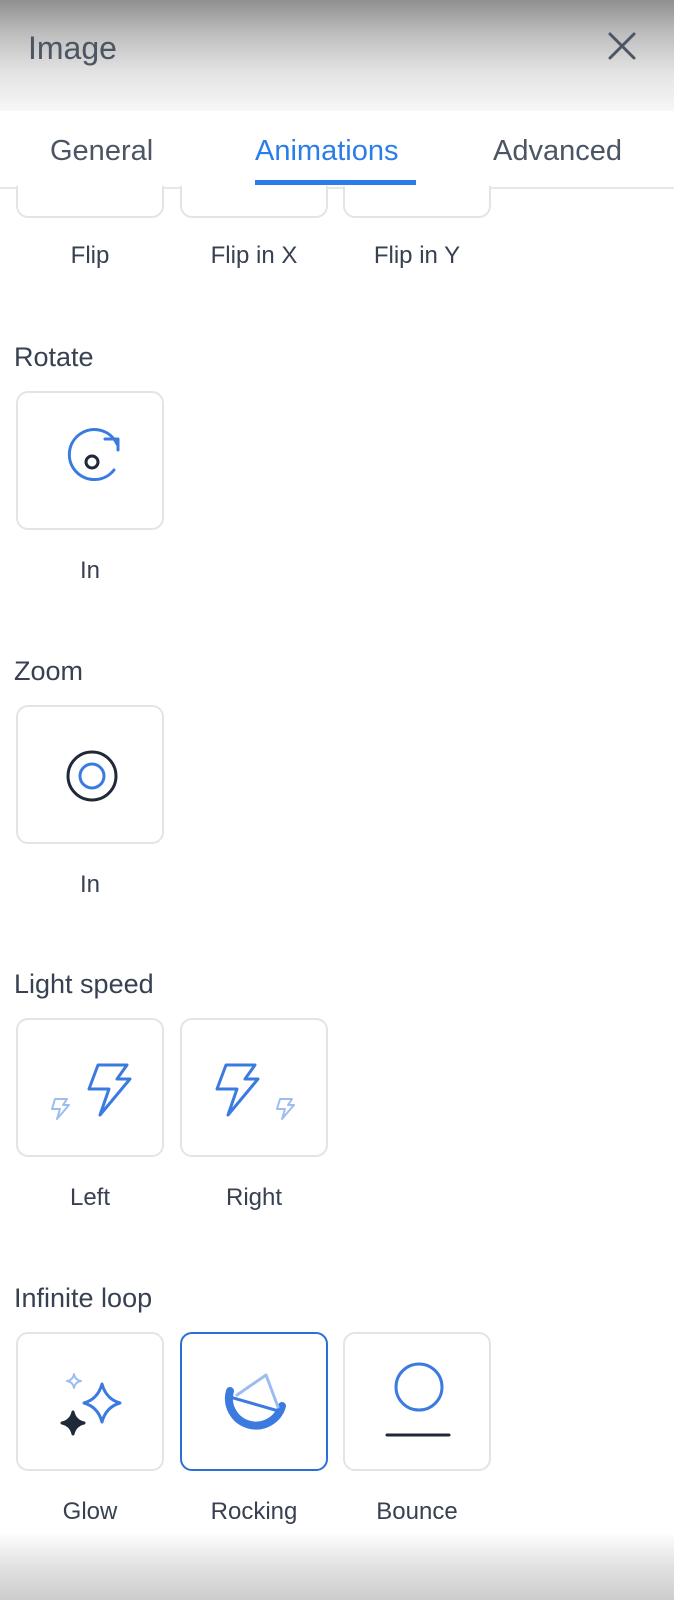  What do you see at coordinates (326, 151) in the screenshot?
I see `tab-animations: Animations` at bounding box center [326, 151].